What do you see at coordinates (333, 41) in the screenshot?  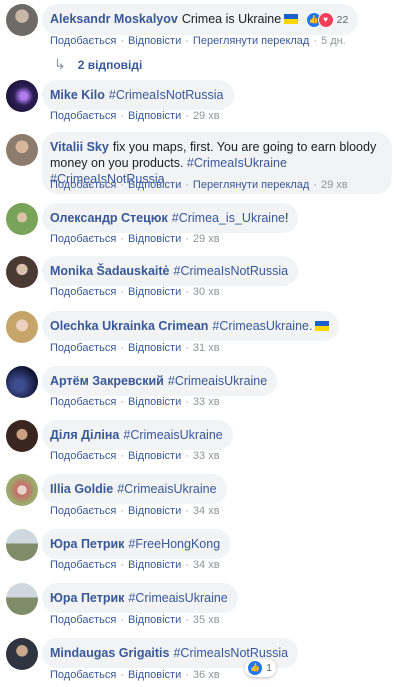 I see `timestamp: 5 дн.` at bounding box center [333, 41].